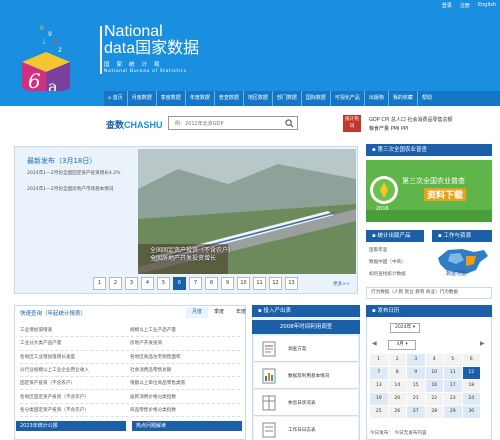 The height and width of the screenshot is (440, 500). What do you see at coordinates (416, 412) in the screenshot?
I see `calendar-day: 27` at bounding box center [416, 412].